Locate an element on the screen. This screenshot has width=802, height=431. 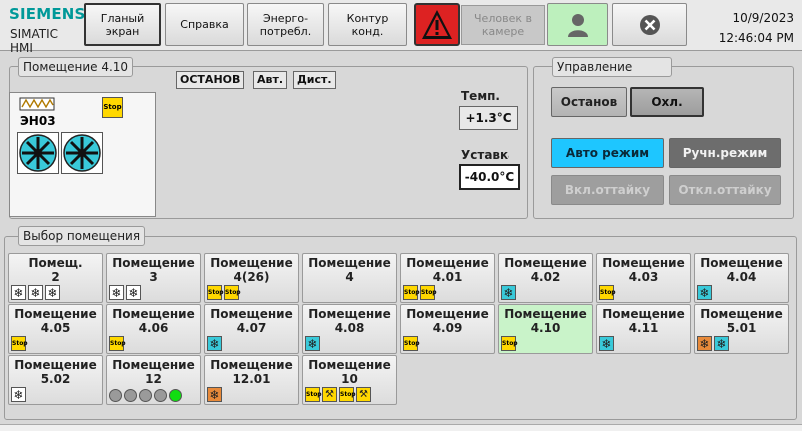
room-tile: Помещение 4.06 Stop is located at coordinates (153, 329).